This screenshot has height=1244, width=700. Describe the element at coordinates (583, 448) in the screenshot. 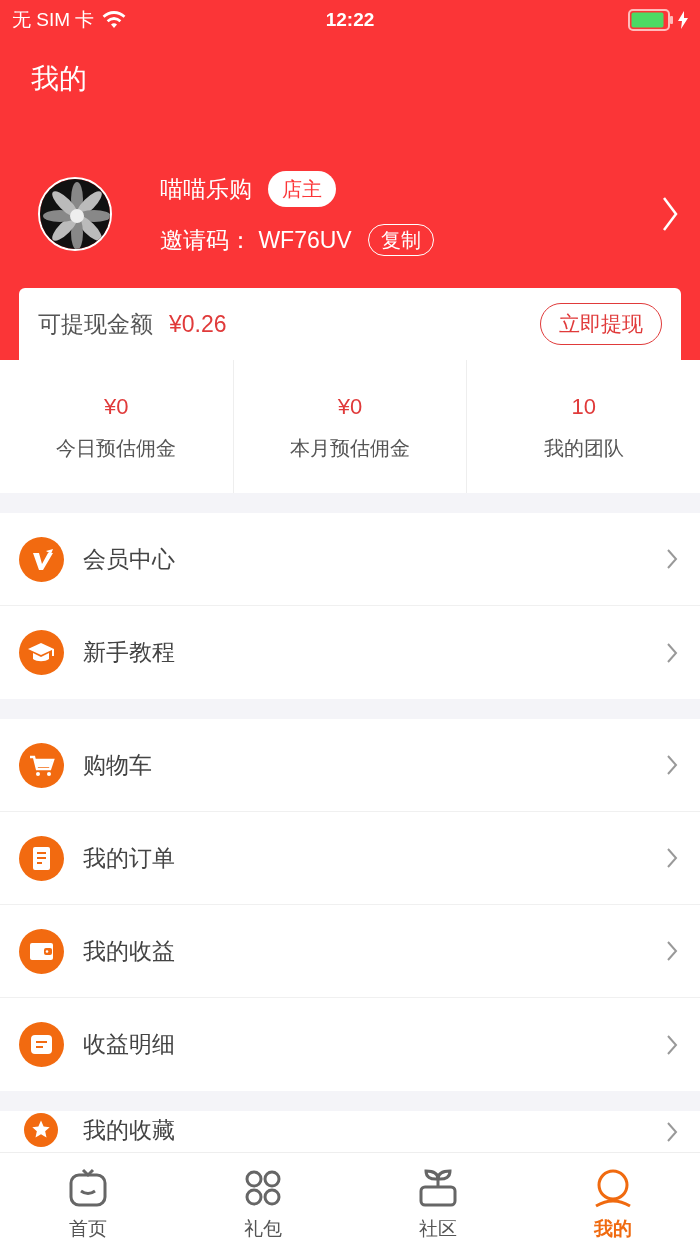

I see `stat-label: 我的团队` at that location.